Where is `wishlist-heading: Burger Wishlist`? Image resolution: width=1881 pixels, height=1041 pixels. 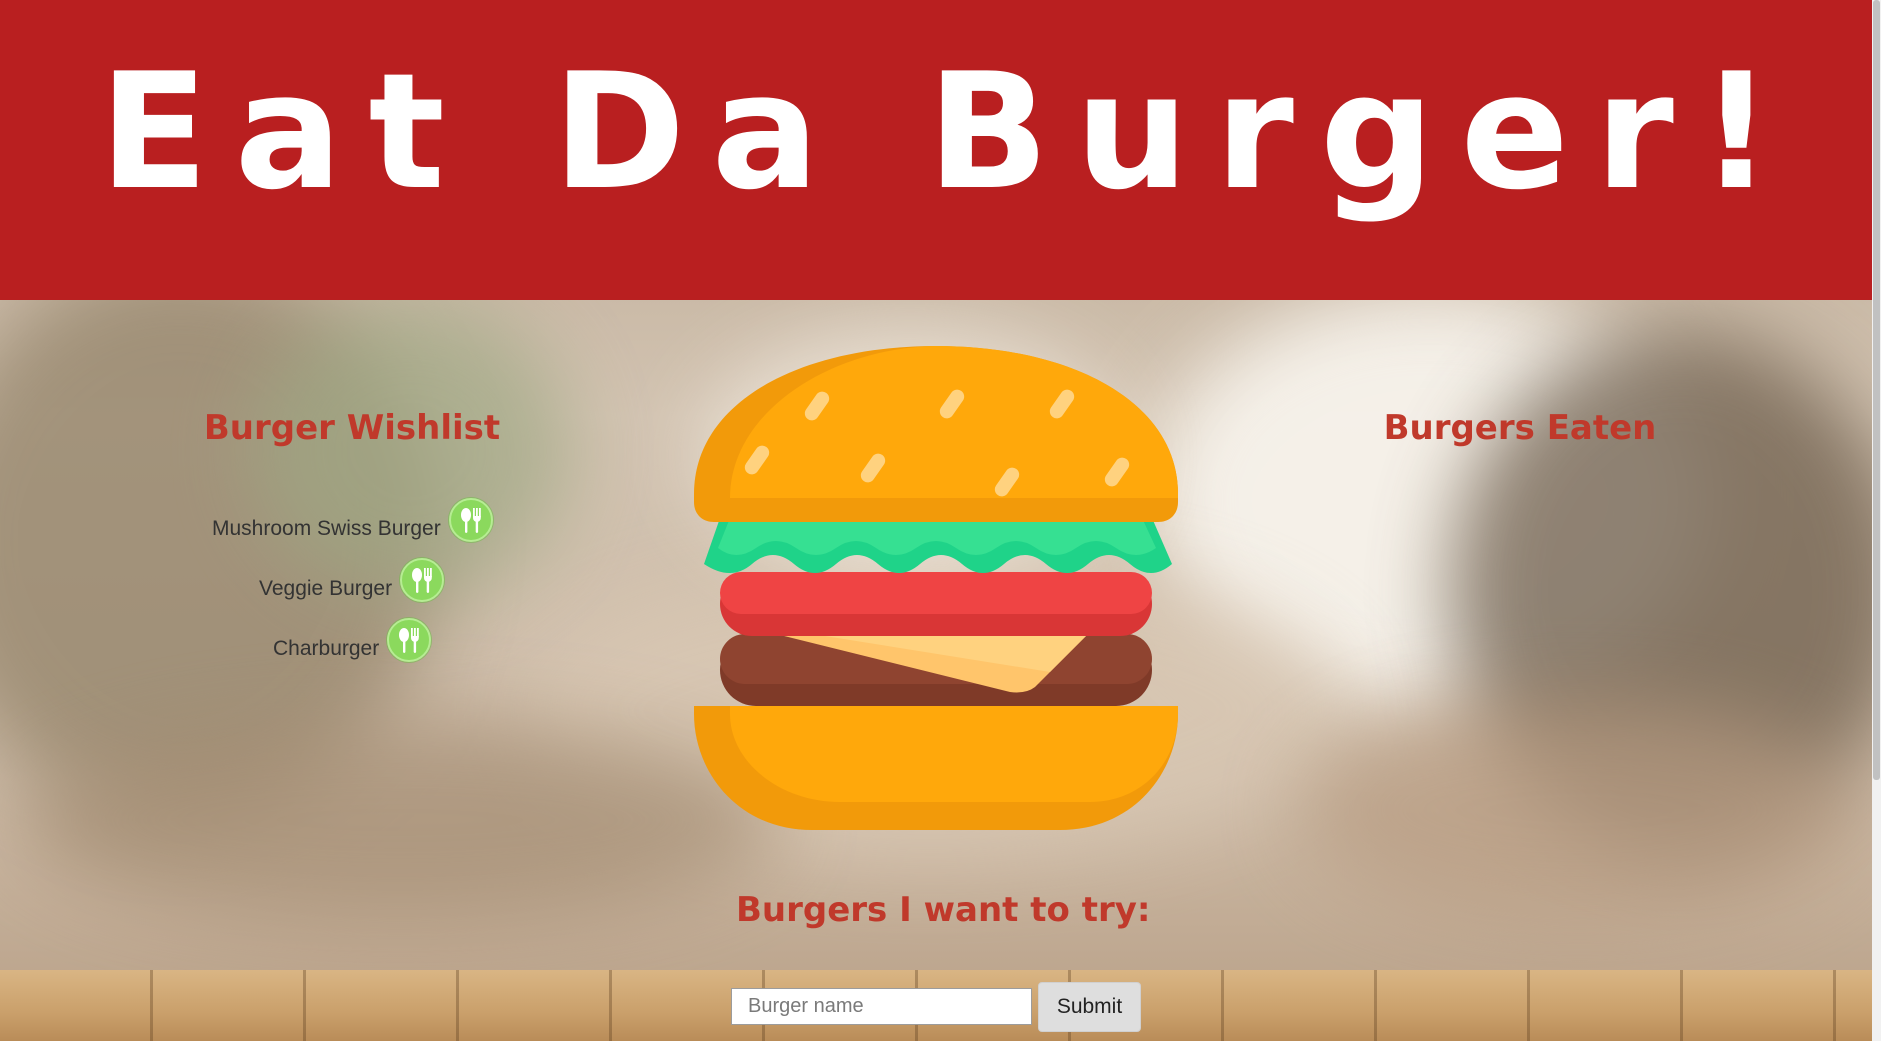
wishlist-heading: Burger Wishlist is located at coordinates (352, 428).